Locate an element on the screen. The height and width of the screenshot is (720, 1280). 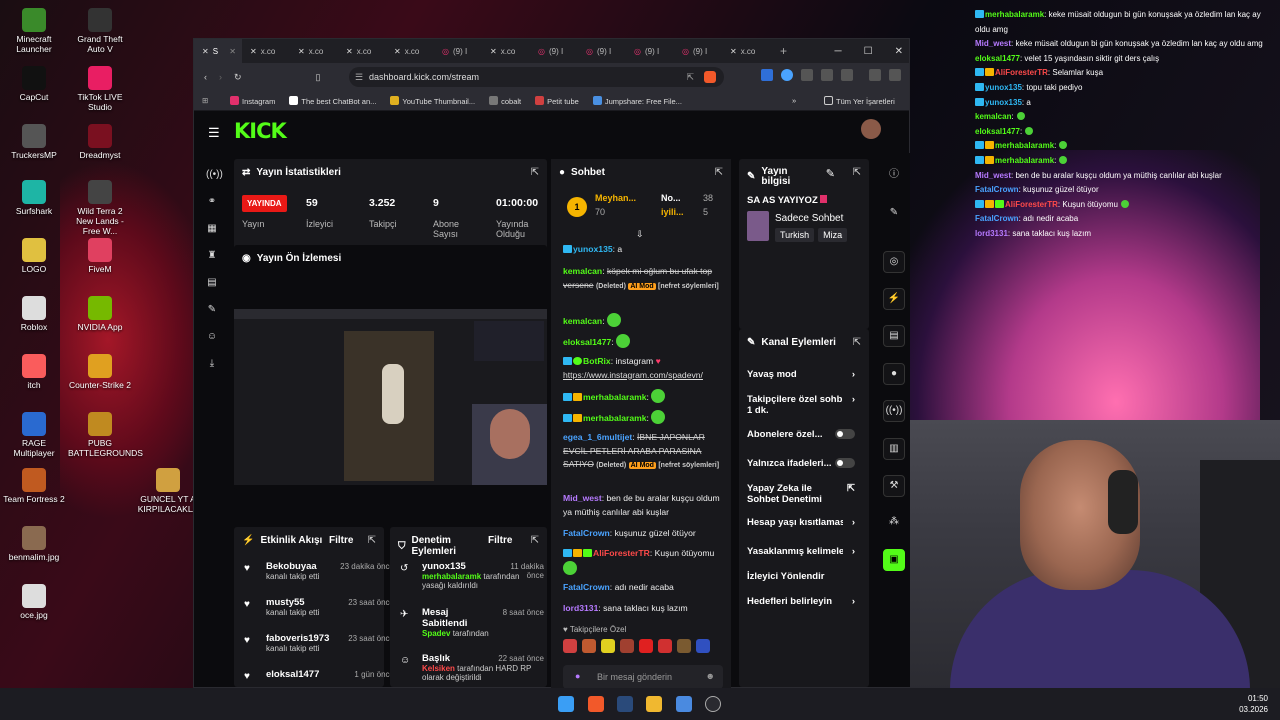
share-icon: ⇱ is located at coordinates (690, 77).